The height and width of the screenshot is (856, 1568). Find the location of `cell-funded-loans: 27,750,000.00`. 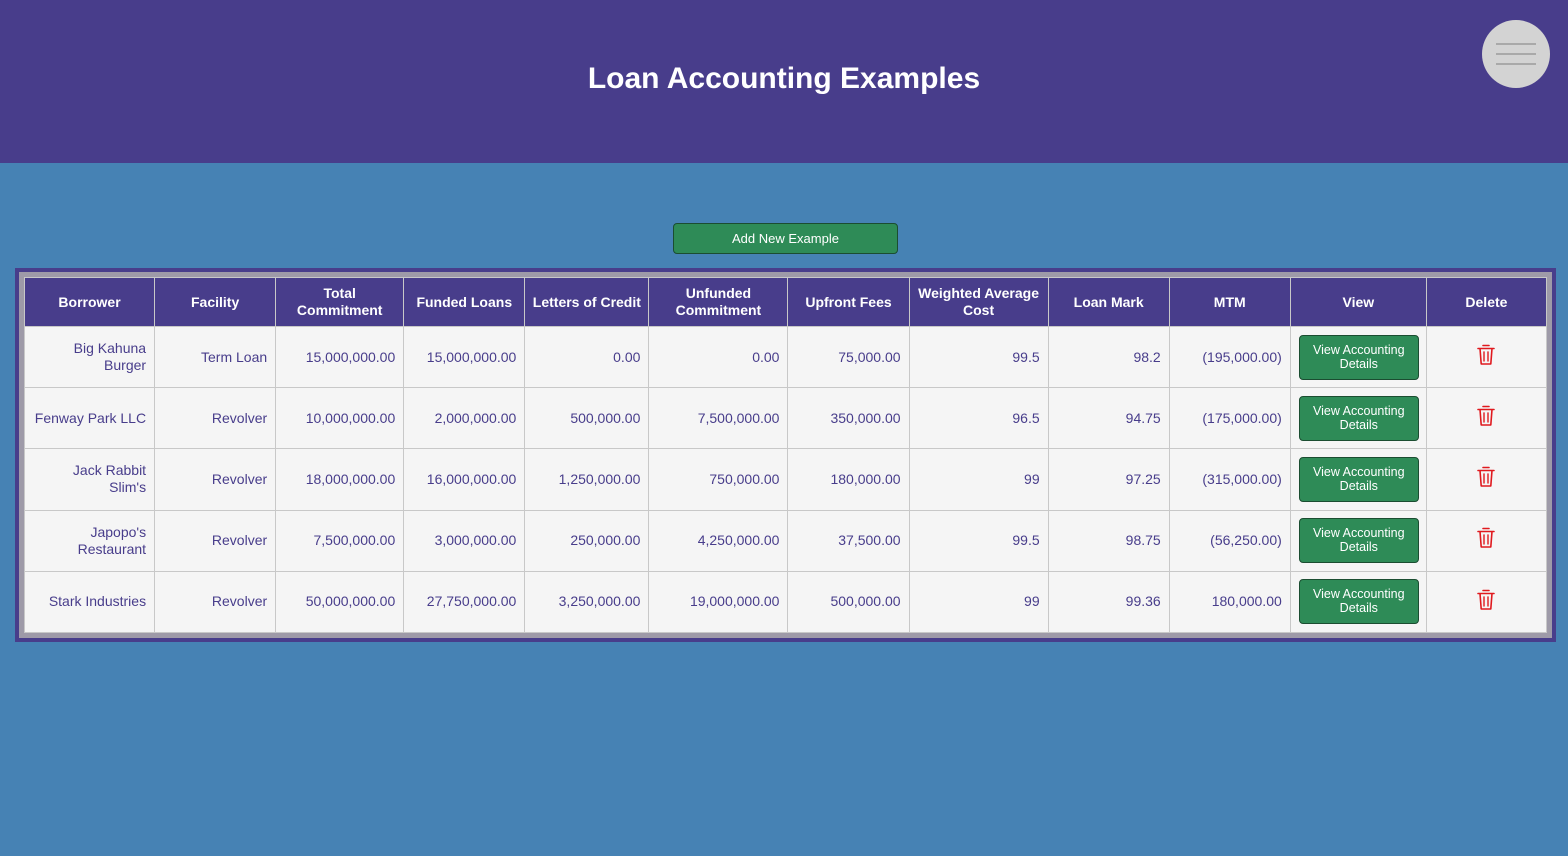

cell-funded-loans: 27,750,000.00 is located at coordinates (464, 602).